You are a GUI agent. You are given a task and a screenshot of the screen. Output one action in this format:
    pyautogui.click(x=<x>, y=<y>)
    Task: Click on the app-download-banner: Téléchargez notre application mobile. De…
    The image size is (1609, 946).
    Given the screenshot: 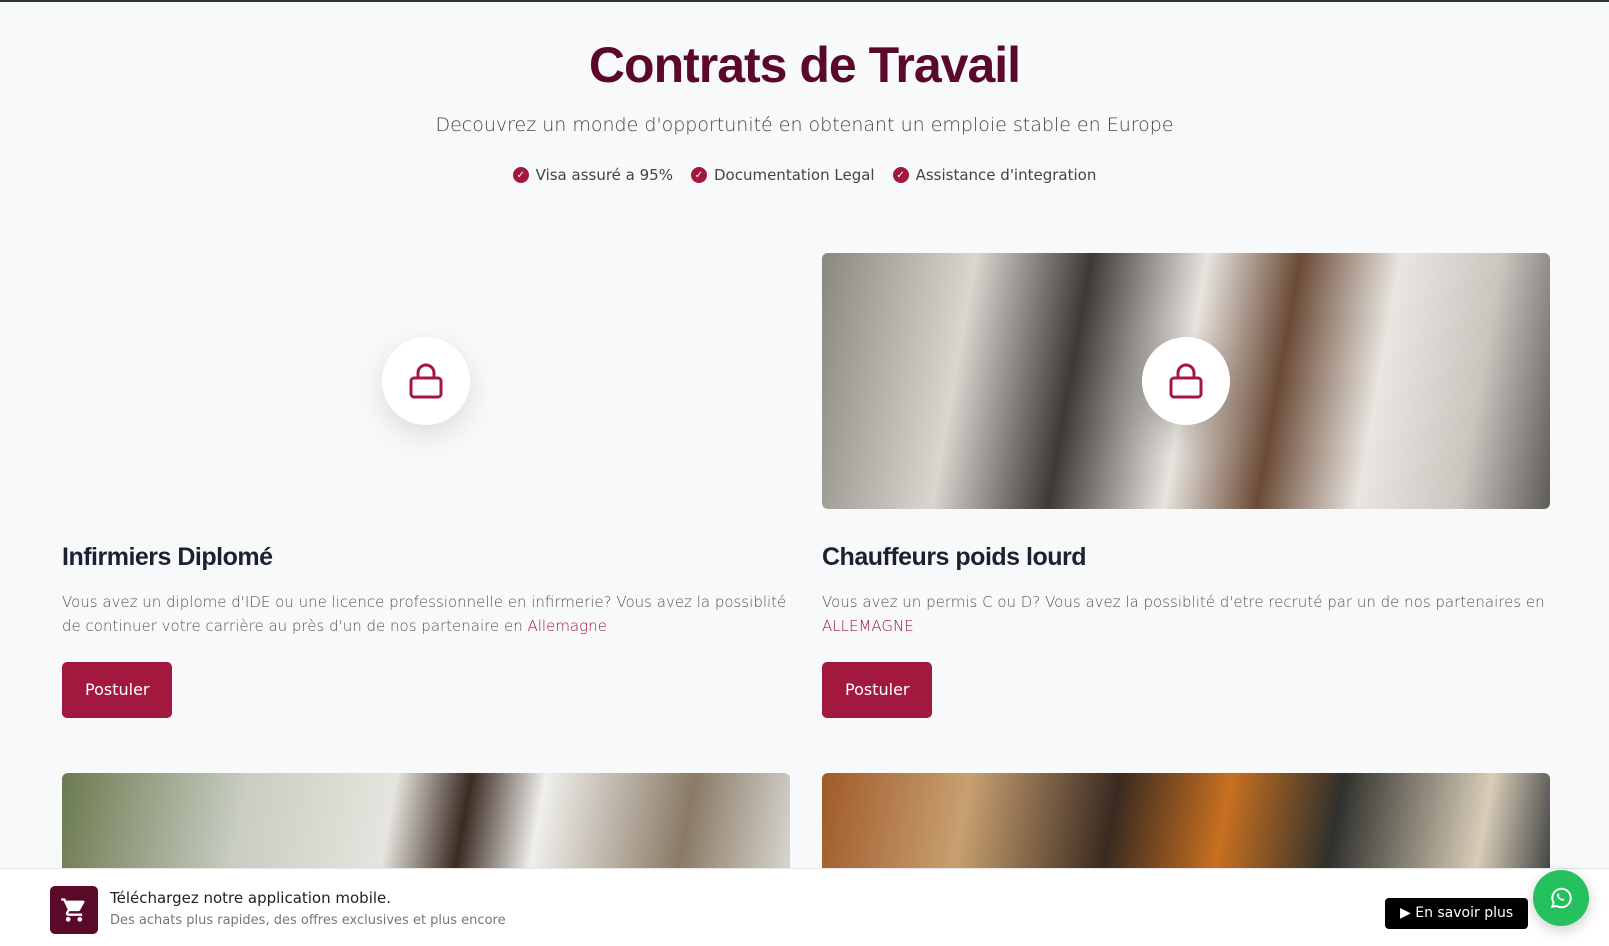 What is the action you would take?
    pyautogui.click(x=804, y=907)
    